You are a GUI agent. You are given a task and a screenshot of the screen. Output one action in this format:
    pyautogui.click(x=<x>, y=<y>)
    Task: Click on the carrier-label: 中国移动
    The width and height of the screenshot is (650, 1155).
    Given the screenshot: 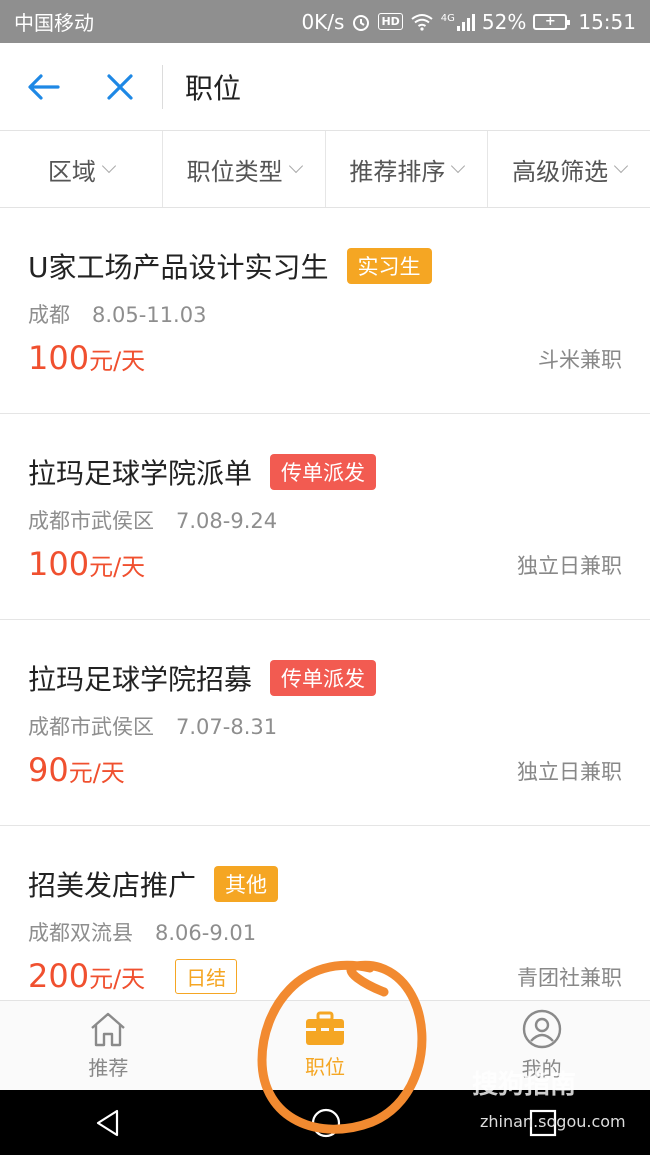 What is the action you would take?
    pyautogui.click(x=54, y=23)
    